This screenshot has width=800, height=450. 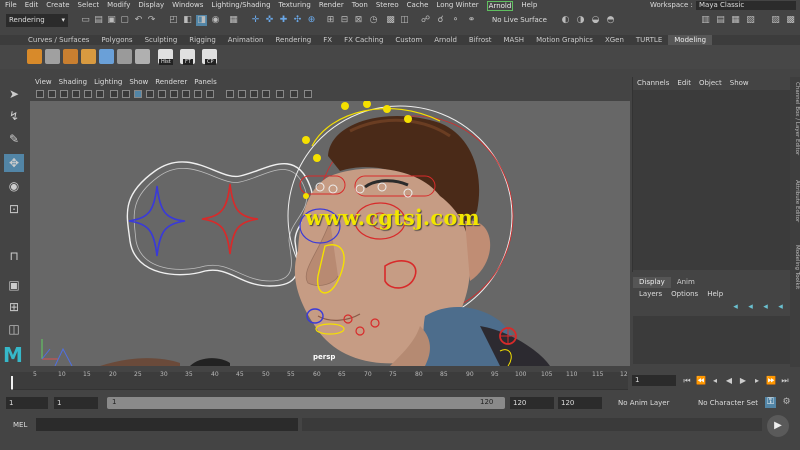 I want to click on wireframe-icon, so click(x=138, y=94).